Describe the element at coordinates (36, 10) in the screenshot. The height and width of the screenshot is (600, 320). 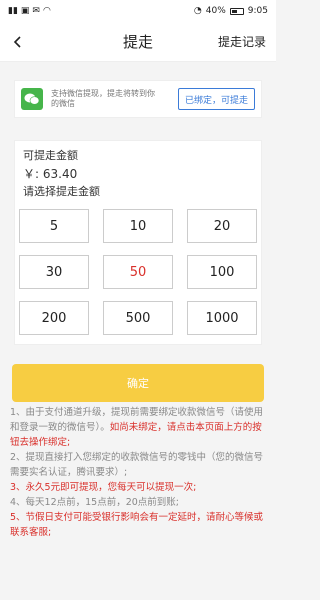
I see `message-icon: ✉` at that location.